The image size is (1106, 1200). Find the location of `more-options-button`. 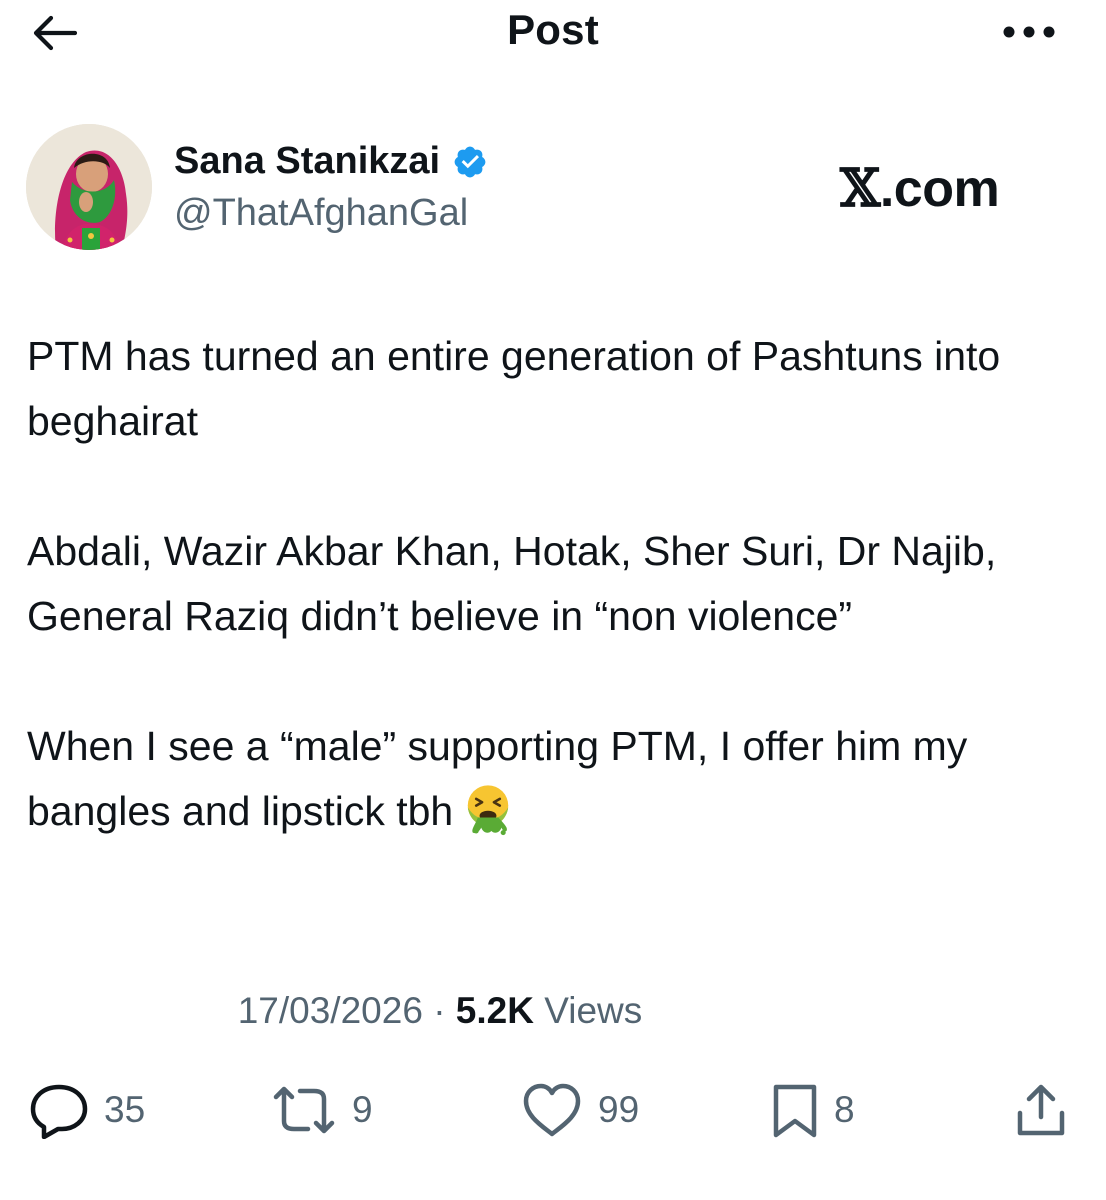

more-options-button is located at coordinates (1029, 32).